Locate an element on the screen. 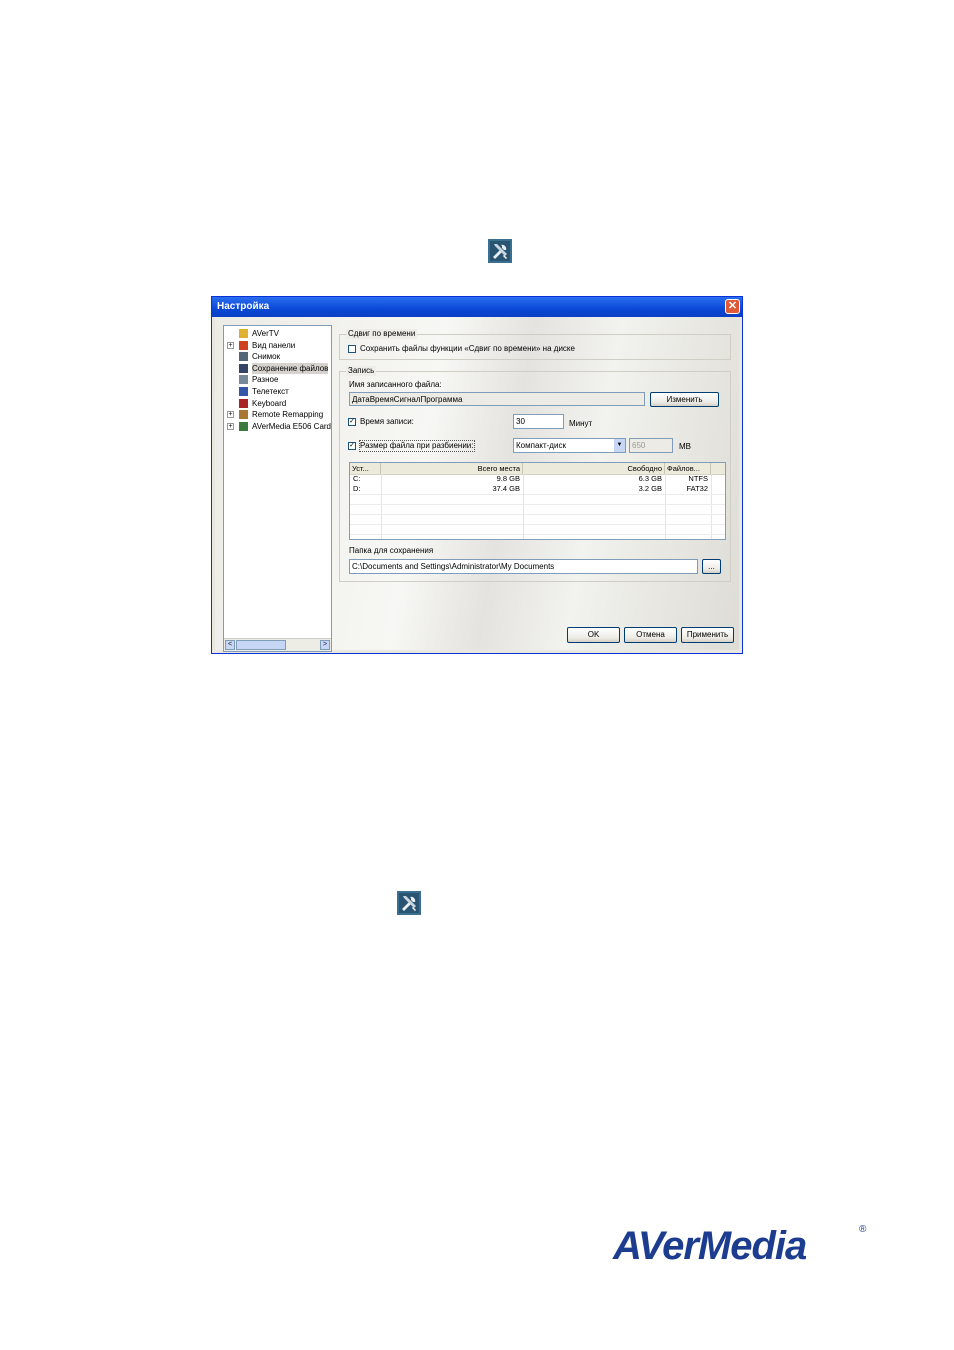  logo-text: AVerMedia is located at coordinates (710, 1246).